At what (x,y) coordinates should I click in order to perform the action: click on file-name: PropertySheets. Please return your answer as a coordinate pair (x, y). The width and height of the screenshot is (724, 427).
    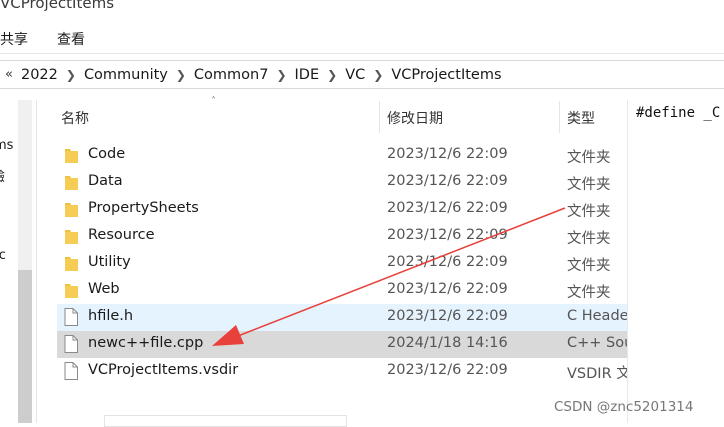
    Looking at the image, I should click on (143, 208).